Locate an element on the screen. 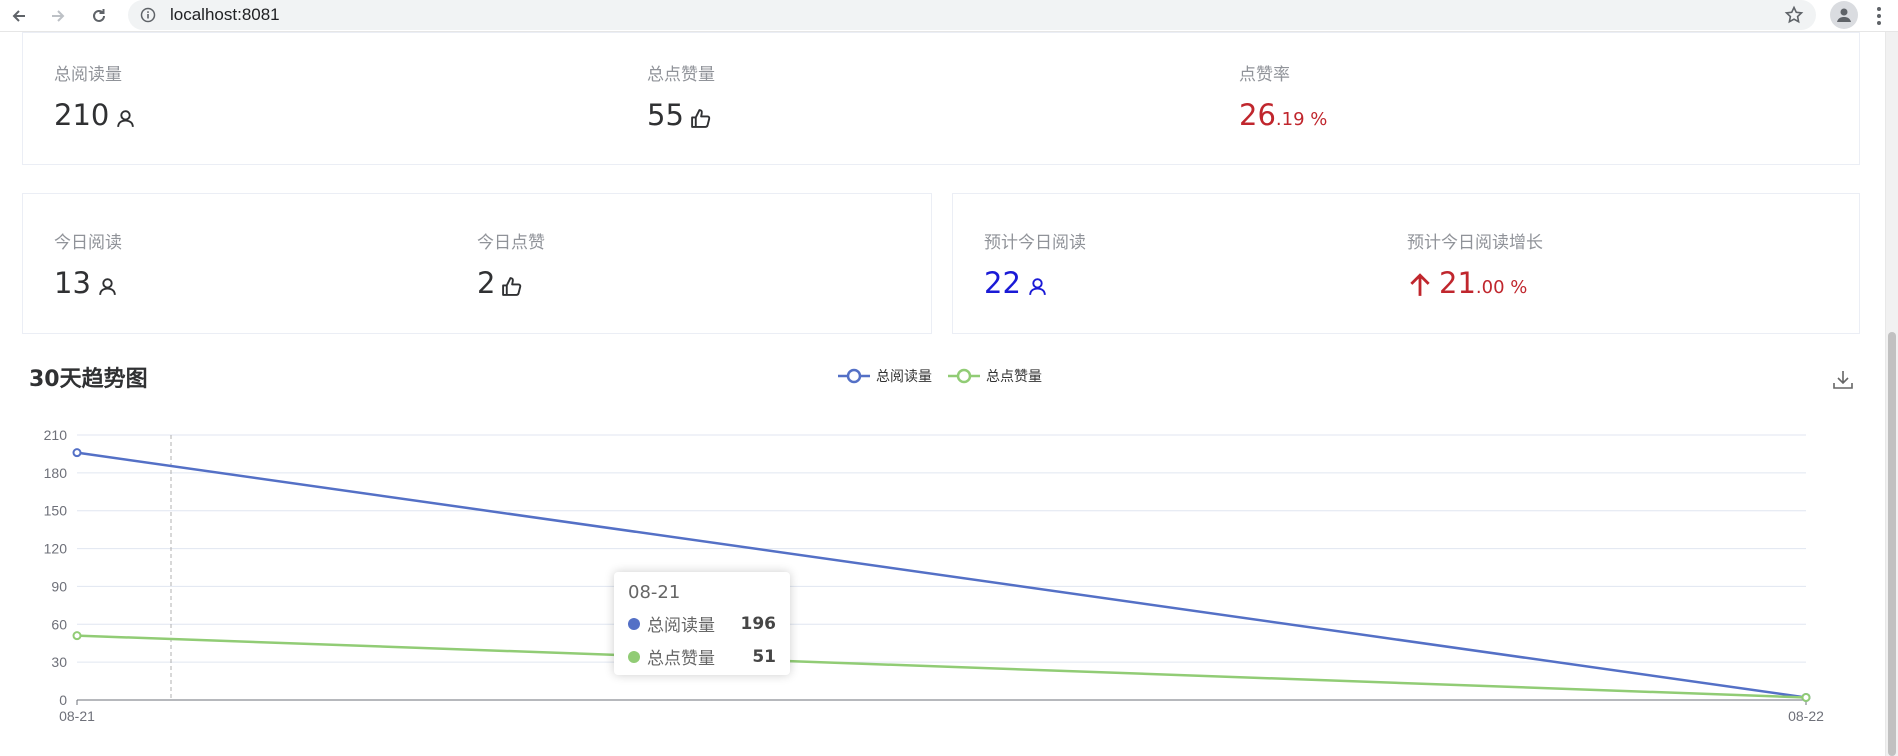  forecast-reads-value: 22 is located at coordinates (1002, 283).